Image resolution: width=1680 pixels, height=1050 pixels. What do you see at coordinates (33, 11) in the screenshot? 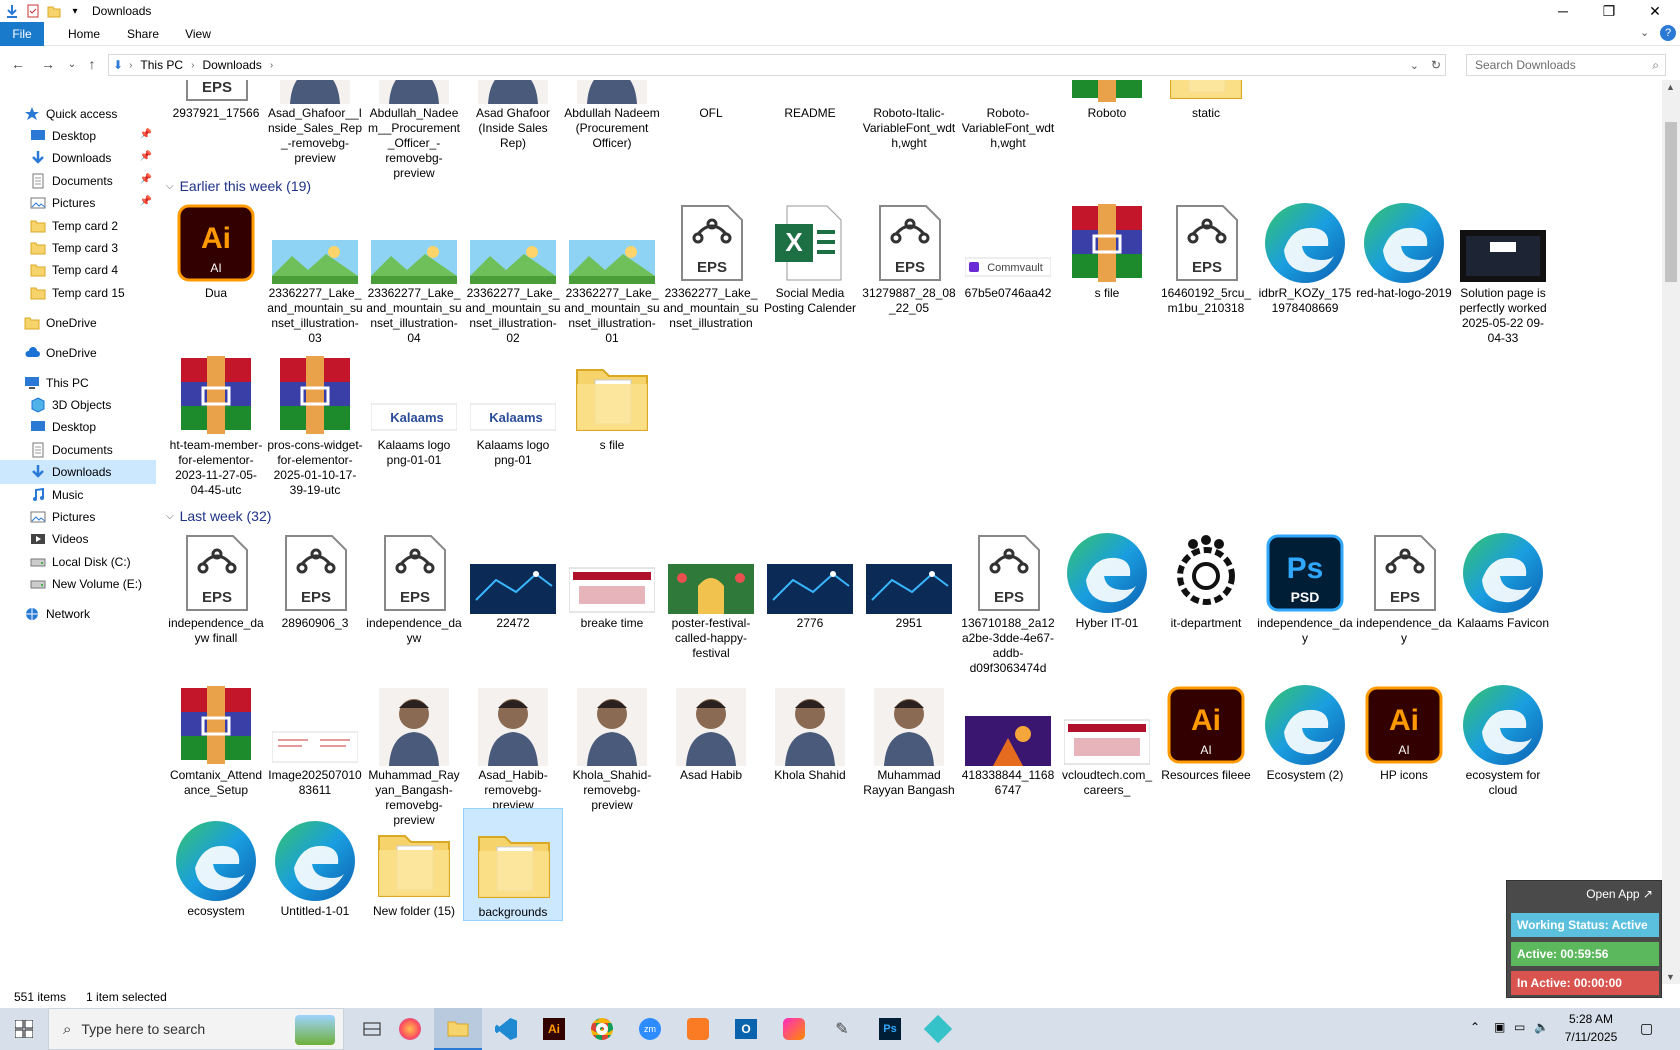
I see `properties-icon` at bounding box center [33, 11].